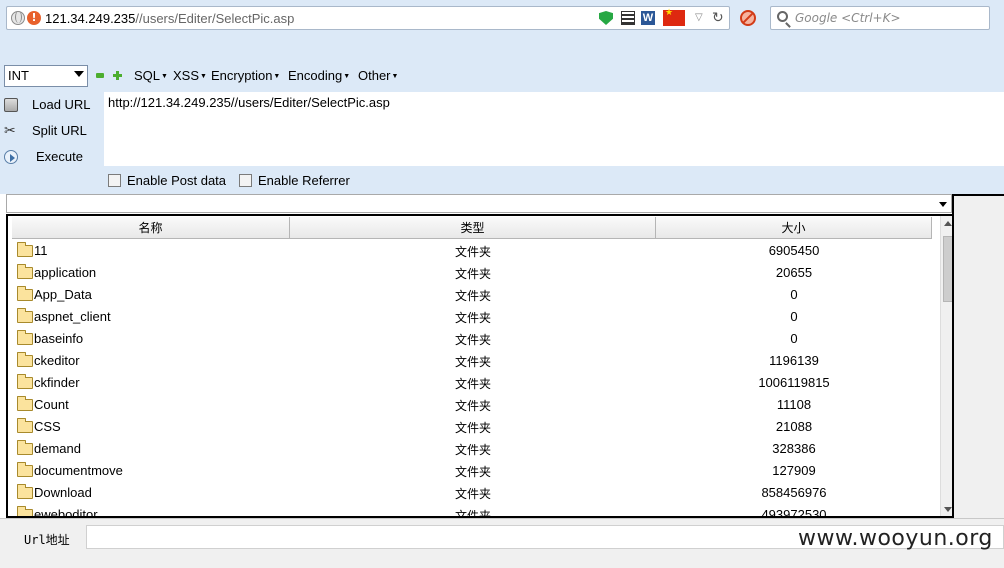  What do you see at coordinates (57, 382) in the screenshot?
I see `file-name: ckfinder` at bounding box center [57, 382].